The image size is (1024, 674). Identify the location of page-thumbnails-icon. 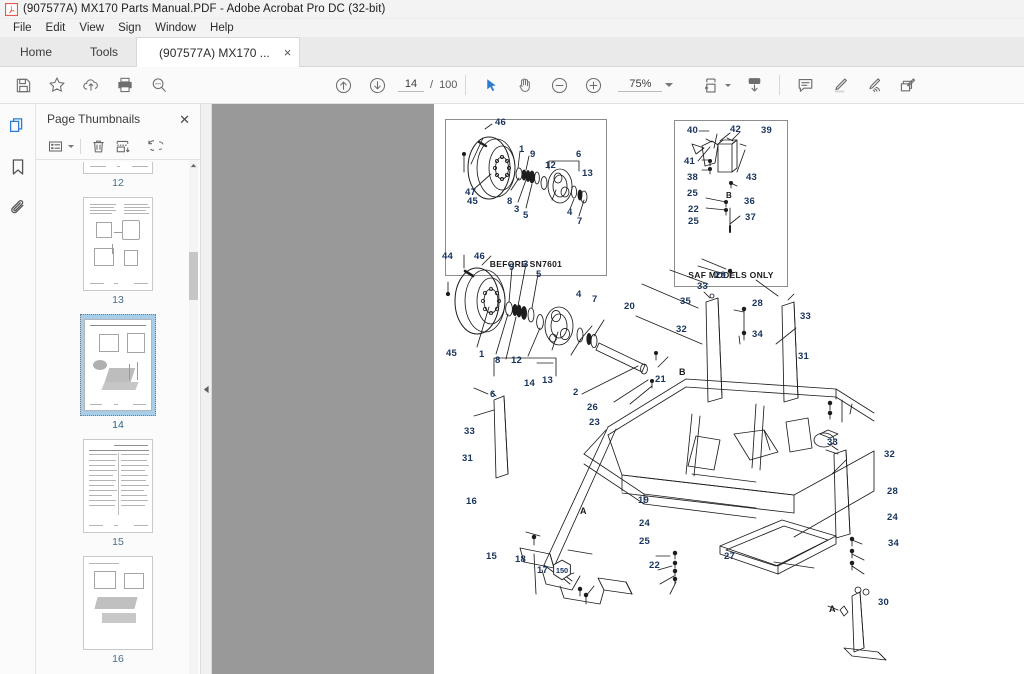
(18, 126).